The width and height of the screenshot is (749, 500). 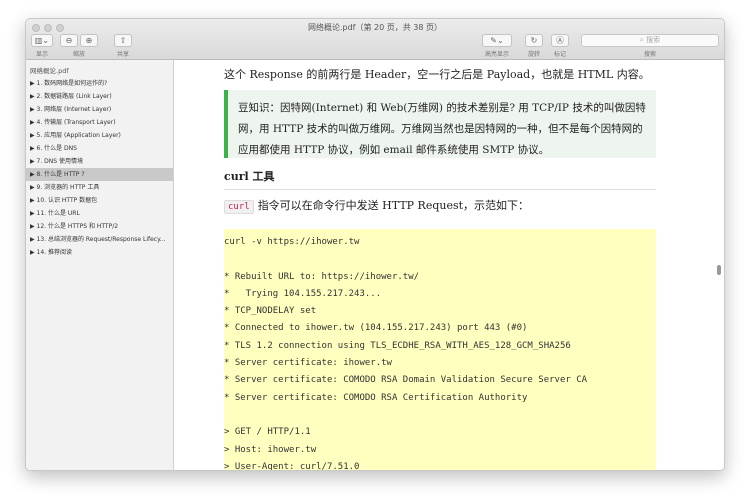 What do you see at coordinates (78, 54) in the screenshot?
I see `zoom-label: 缩放` at bounding box center [78, 54].